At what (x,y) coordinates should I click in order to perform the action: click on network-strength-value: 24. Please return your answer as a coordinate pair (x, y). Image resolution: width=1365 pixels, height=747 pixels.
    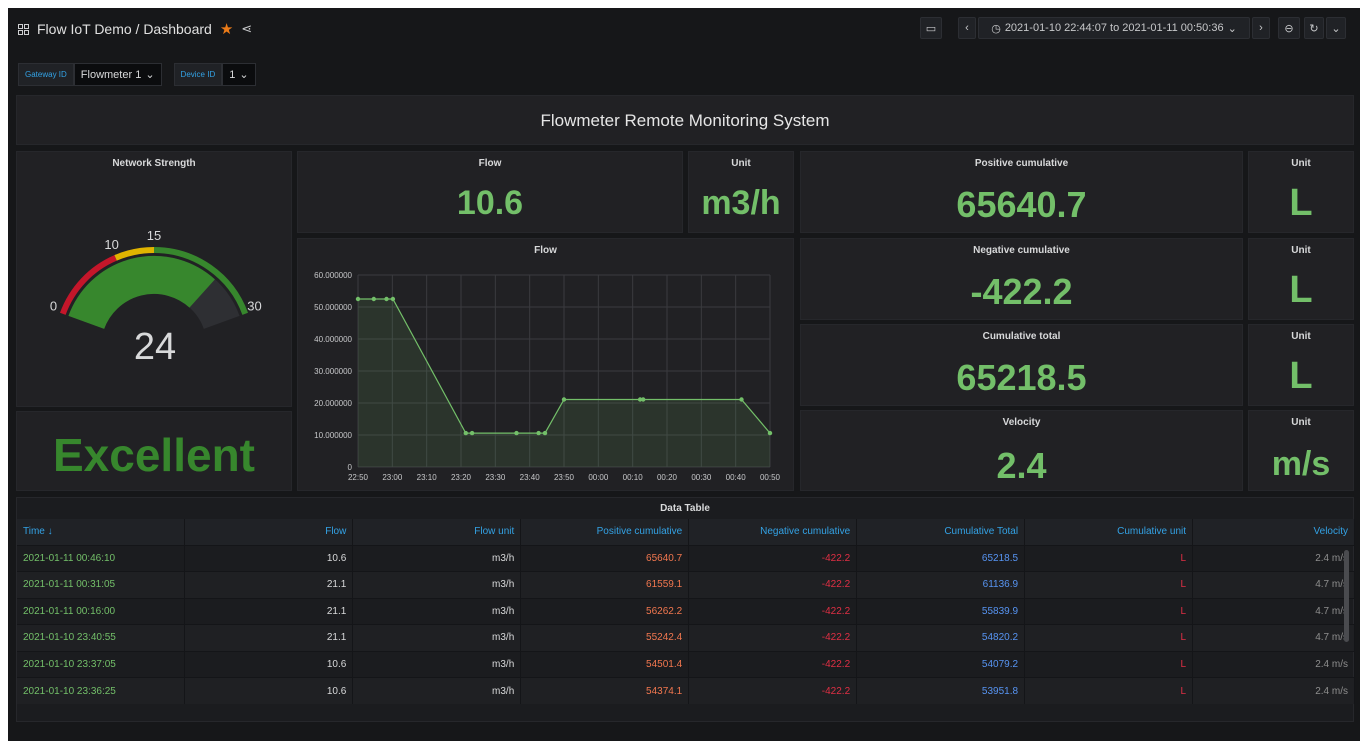
    Looking at the image, I should click on (155, 347).